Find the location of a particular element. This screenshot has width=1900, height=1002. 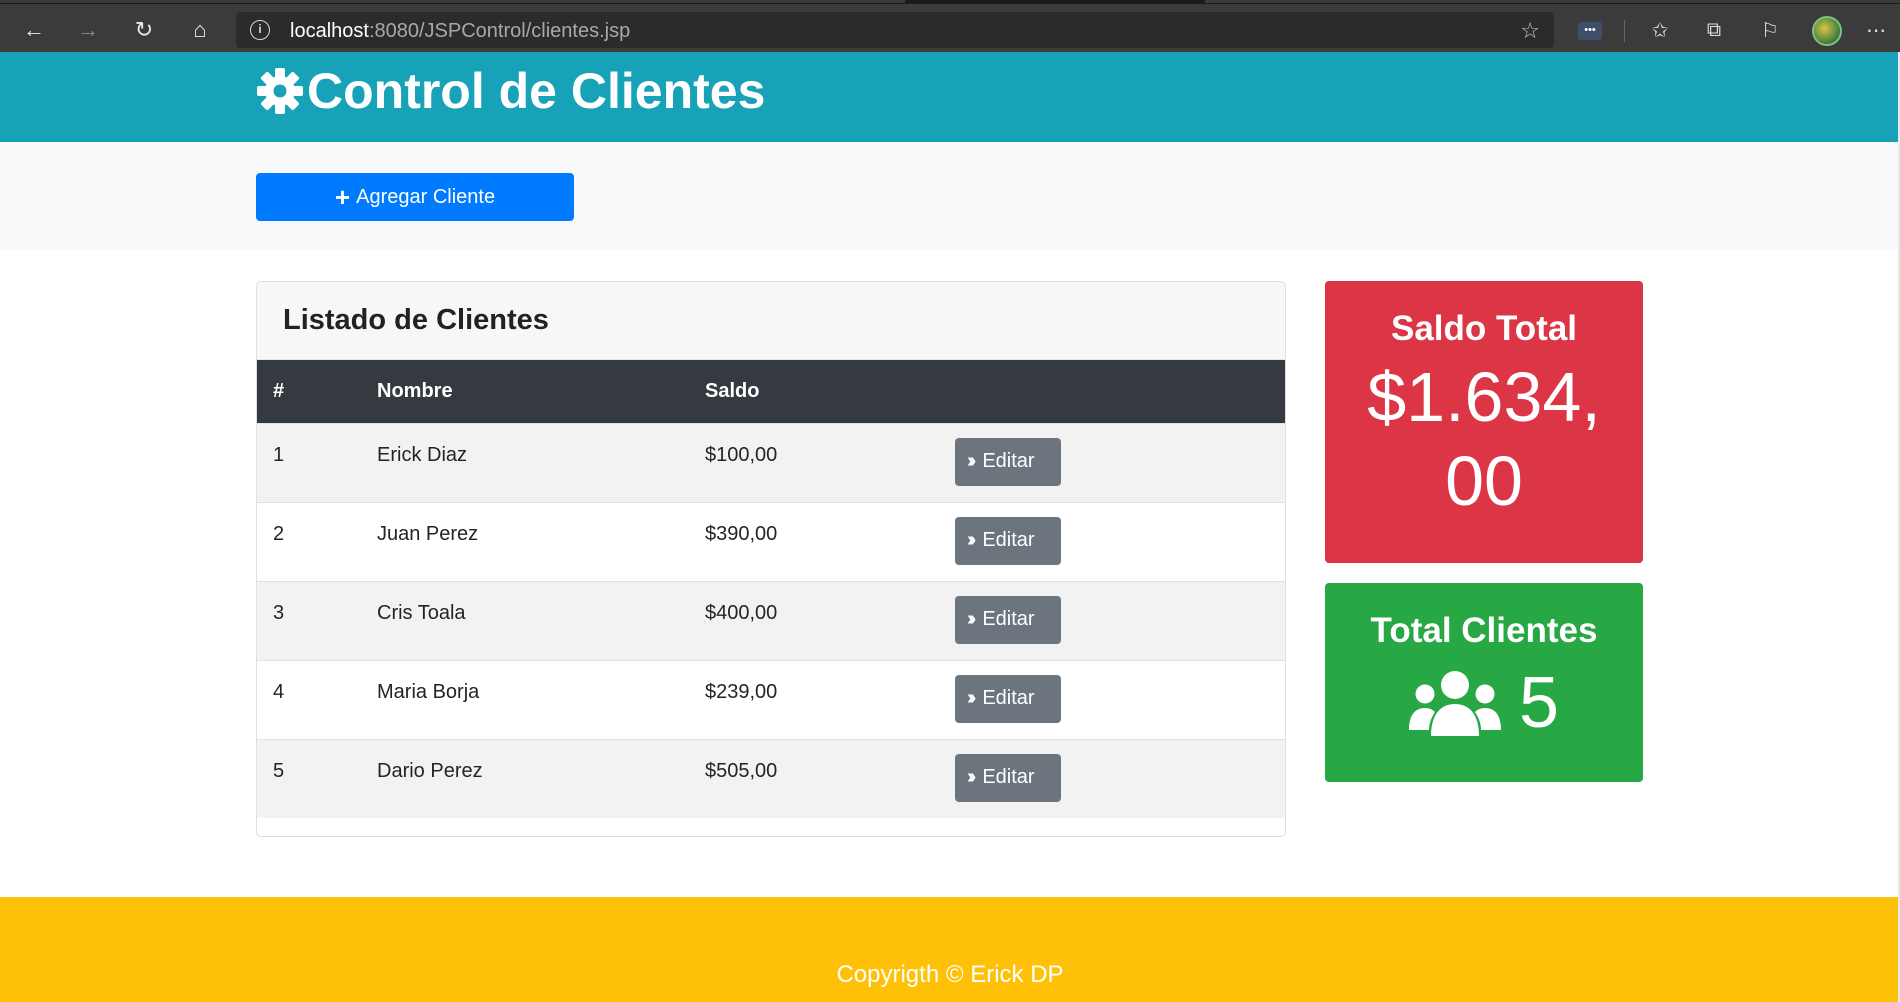

total-clientes-value: 5 is located at coordinates (1539, 703).